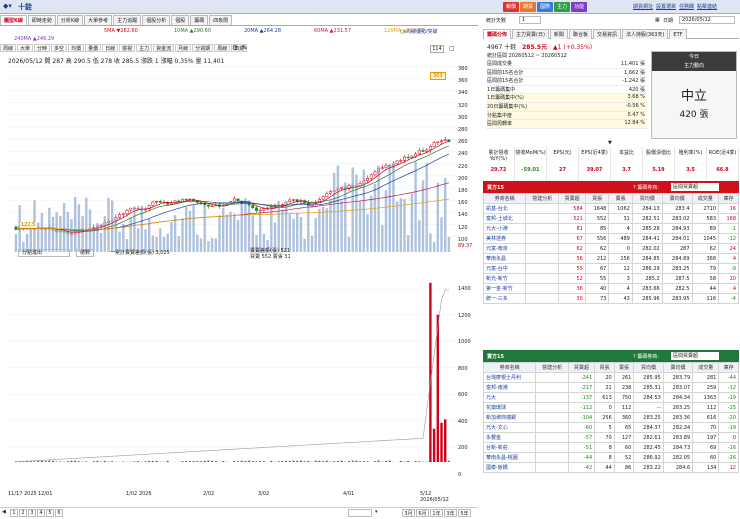  What do you see at coordinates (610, 377) in the screenshot?
I see `table-row: 台灣摩根士丹利 -241 20 261 285.95 283.79 281 -44` at bounding box center [610, 377].